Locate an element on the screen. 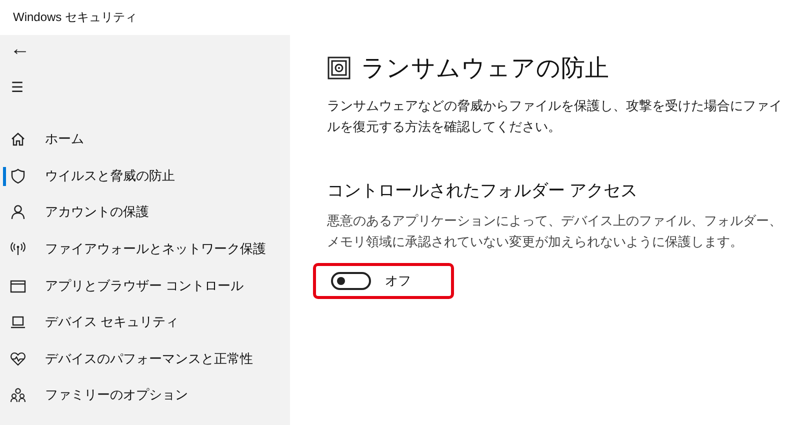  safe-icon is located at coordinates (339, 68).